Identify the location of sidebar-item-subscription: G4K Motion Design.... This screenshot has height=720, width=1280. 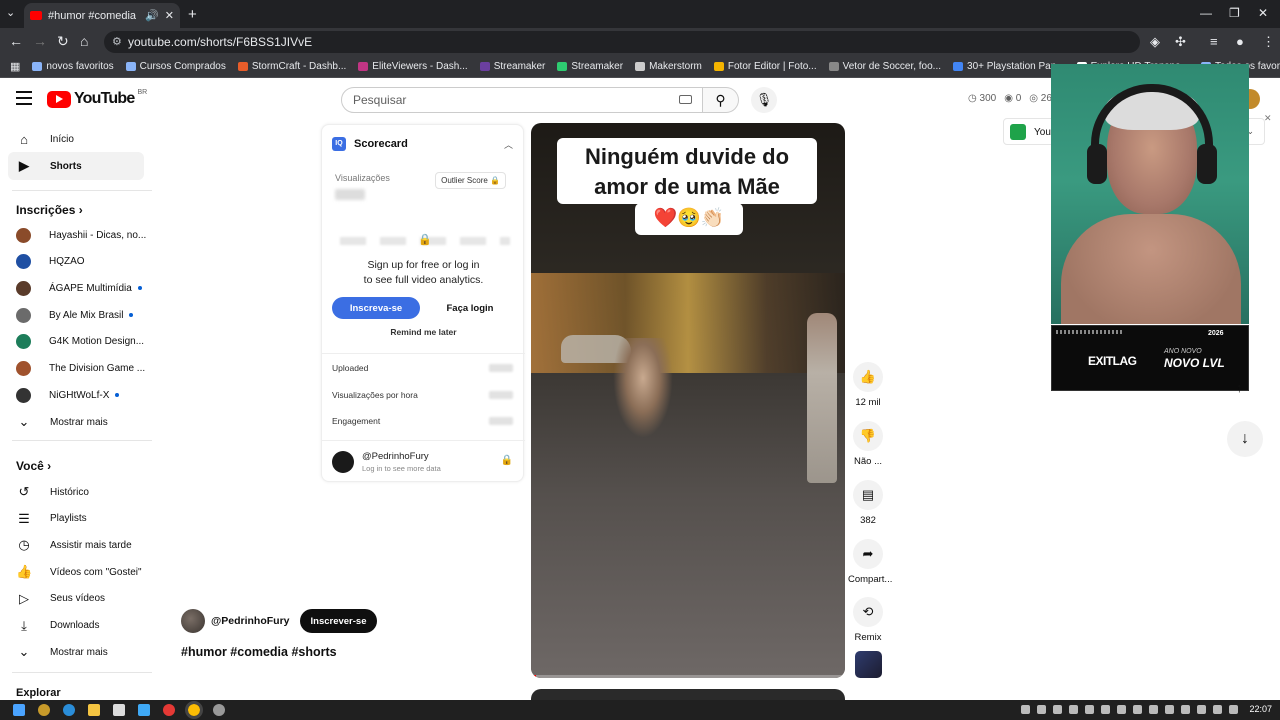
(76, 342).